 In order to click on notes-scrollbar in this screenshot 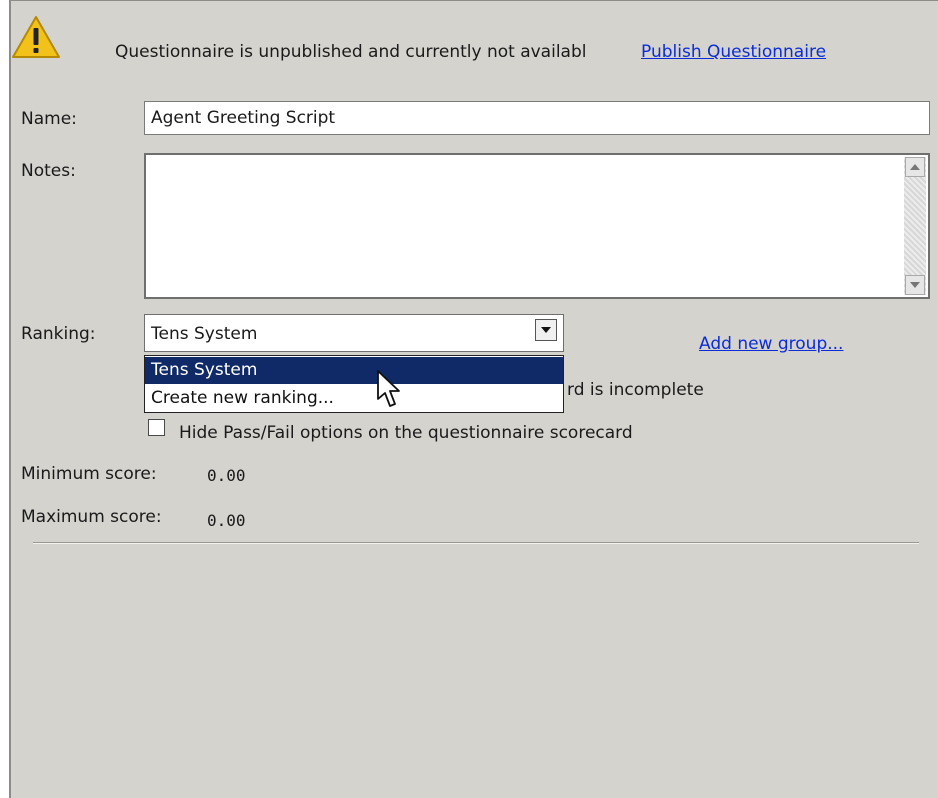, I will do `click(915, 226)`.